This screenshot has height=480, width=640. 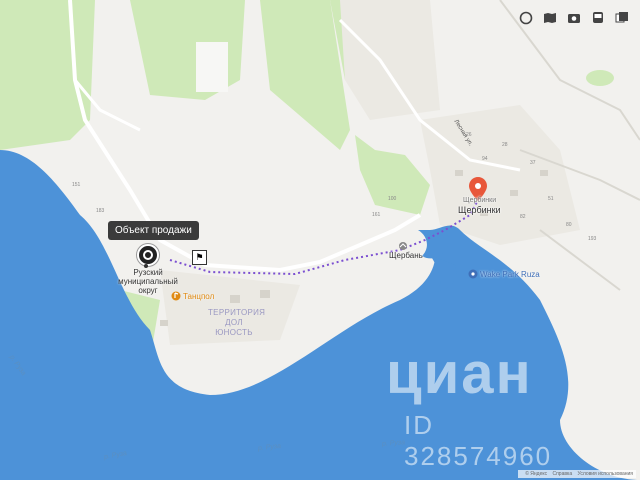 What do you see at coordinates (199, 257) in the screenshot?
I see `pedestrian-icon: ⚑` at bounding box center [199, 257].